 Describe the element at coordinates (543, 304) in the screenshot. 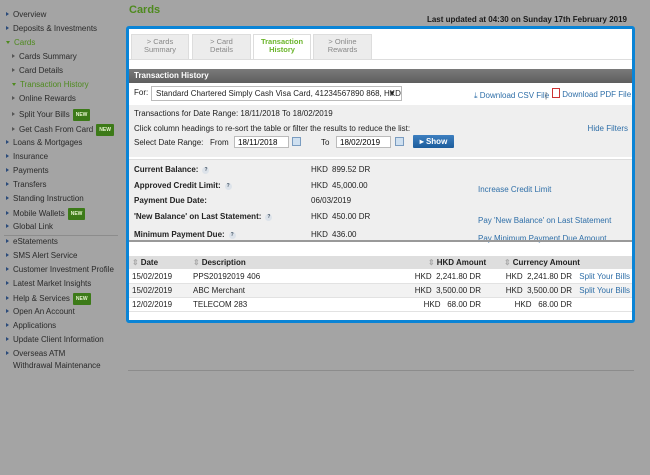

I see `cell-currency-amount: HKD 68.00 DR` at that location.